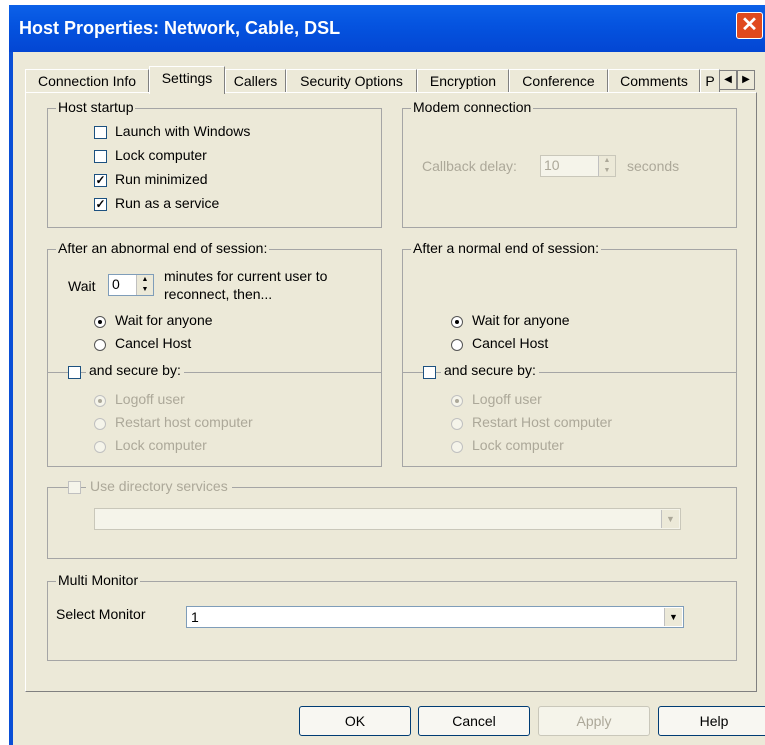  Describe the element at coordinates (131, 285) in the screenshot. I see `wait-minutes-spinner: 0 ▲ ▼` at that location.